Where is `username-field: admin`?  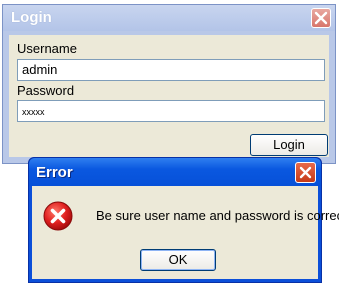 username-field: admin is located at coordinates (171, 70).